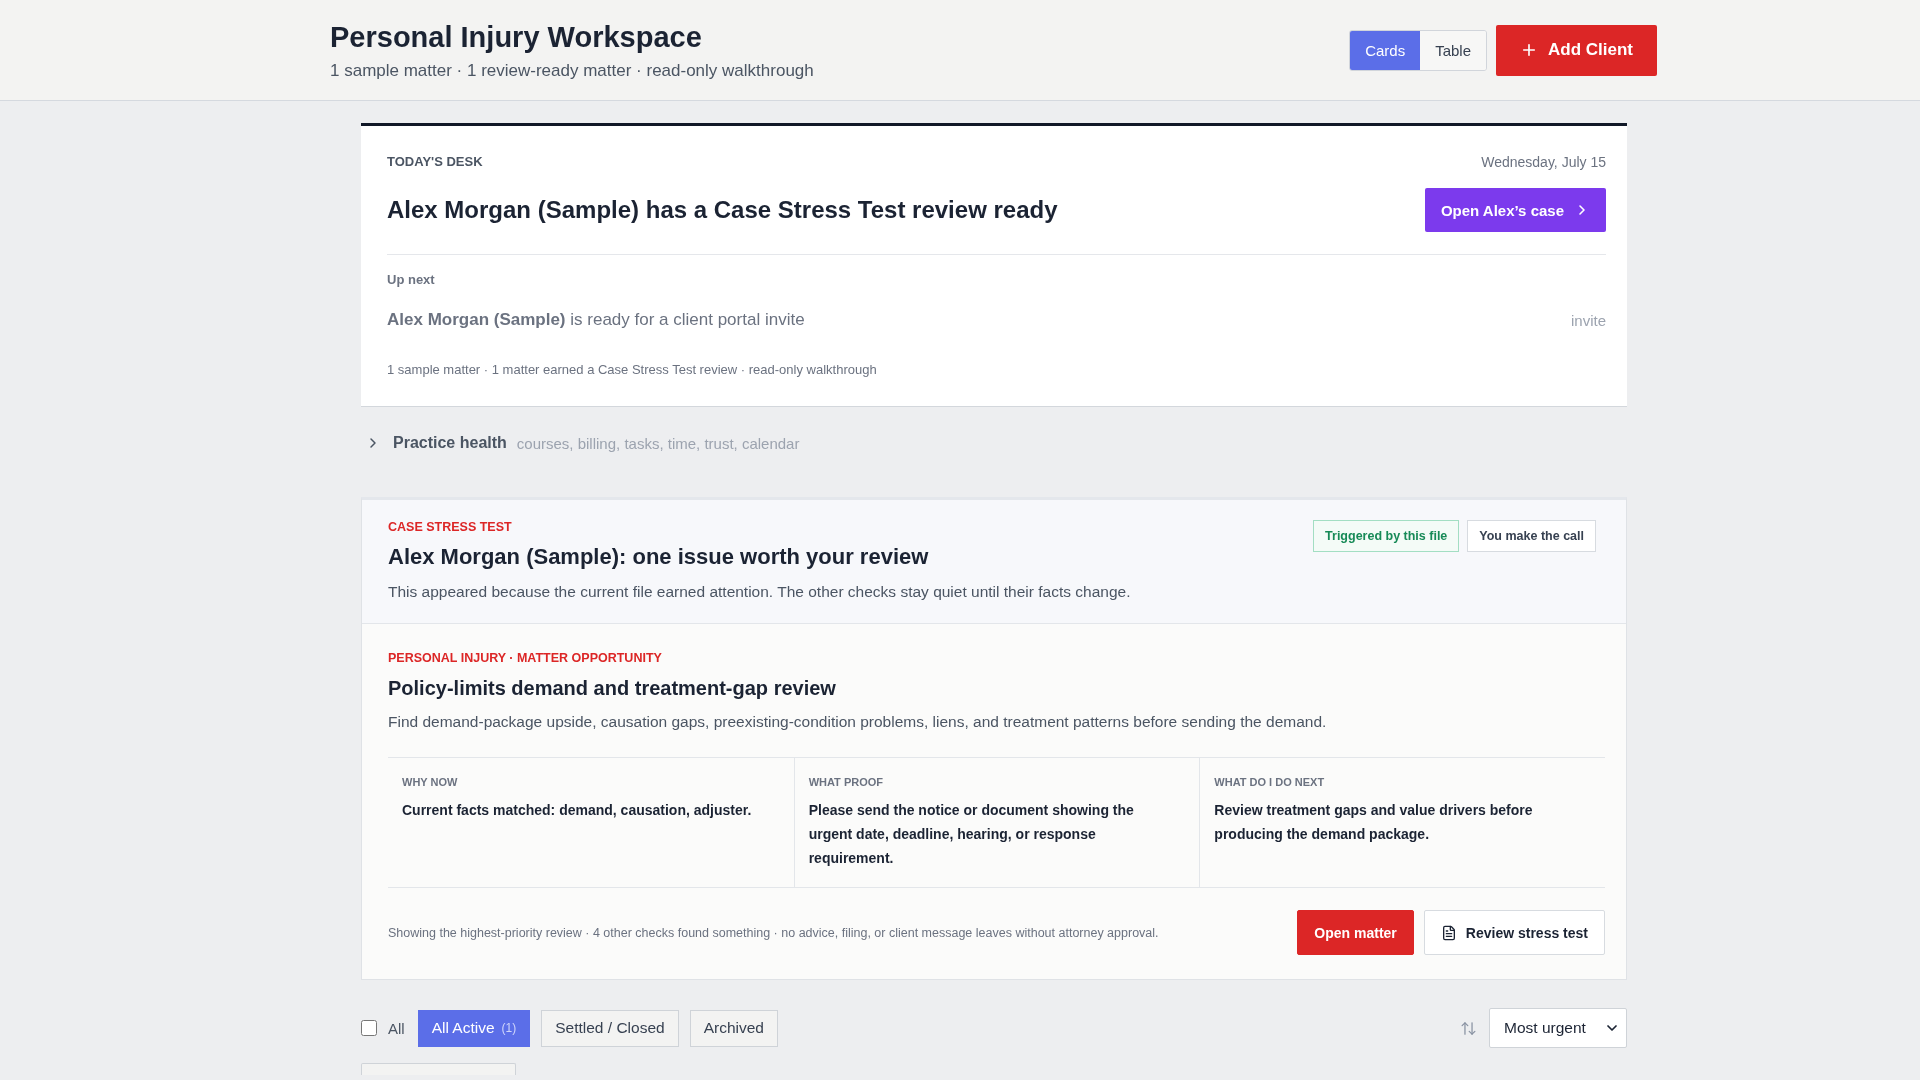 This screenshot has width=1920, height=1080. I want to click on practice-health-areas: courses, billing, tasks, time, trust, calendar, so click(658, 443).